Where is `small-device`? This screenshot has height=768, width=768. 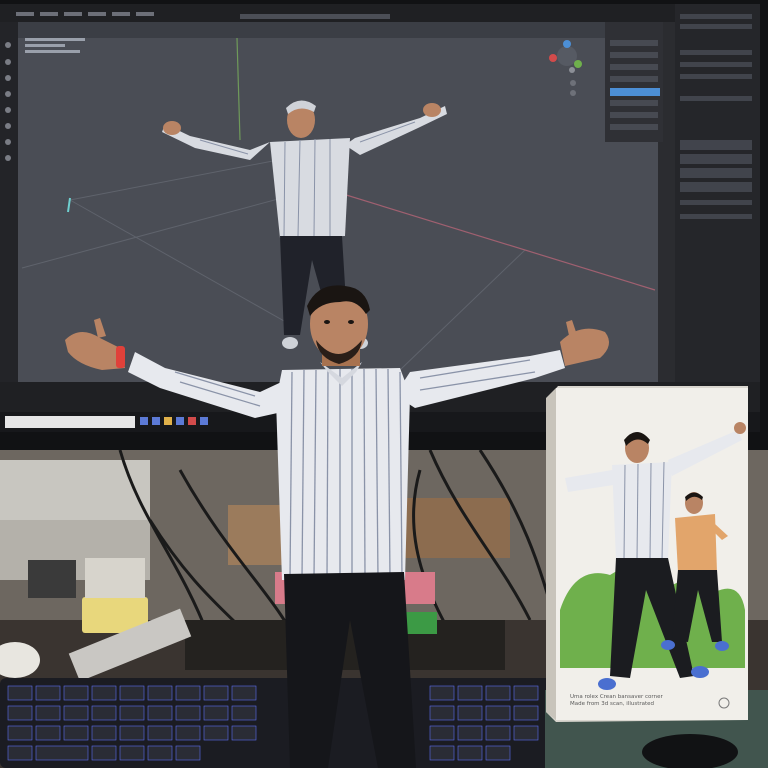 small-device is located at coordinates (52, 579).